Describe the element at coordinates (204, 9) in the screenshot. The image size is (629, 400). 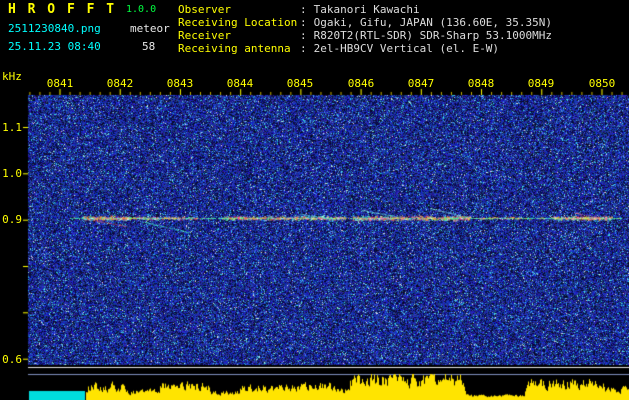
I see `info-label: Observer` at that location.